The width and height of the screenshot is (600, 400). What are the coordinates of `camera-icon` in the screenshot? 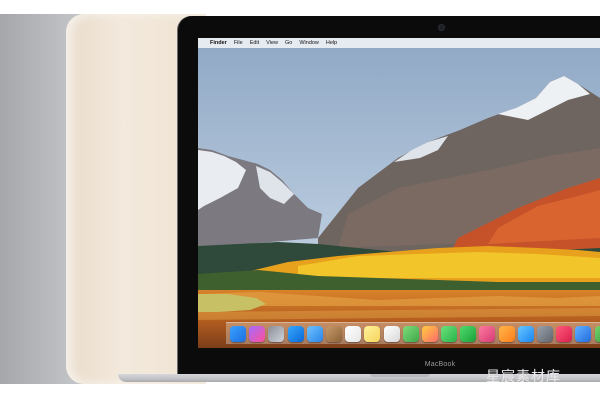 It's located at (441, 27).